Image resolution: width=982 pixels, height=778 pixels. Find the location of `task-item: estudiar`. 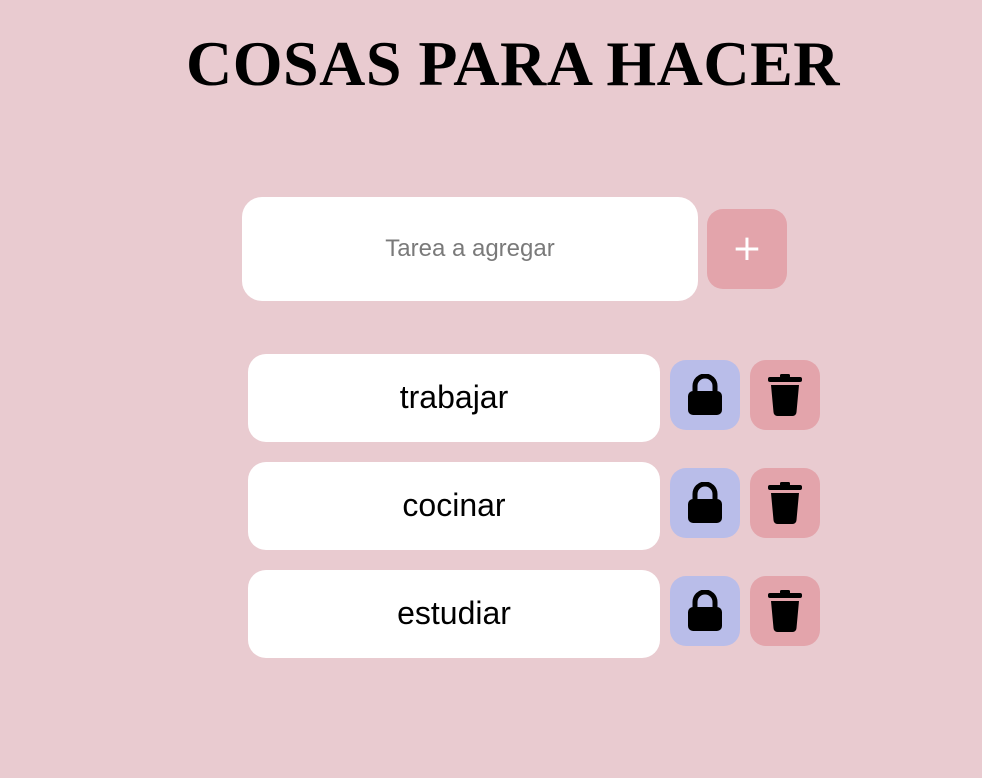

task-item: estudiar is located at coordinates (534, 614).